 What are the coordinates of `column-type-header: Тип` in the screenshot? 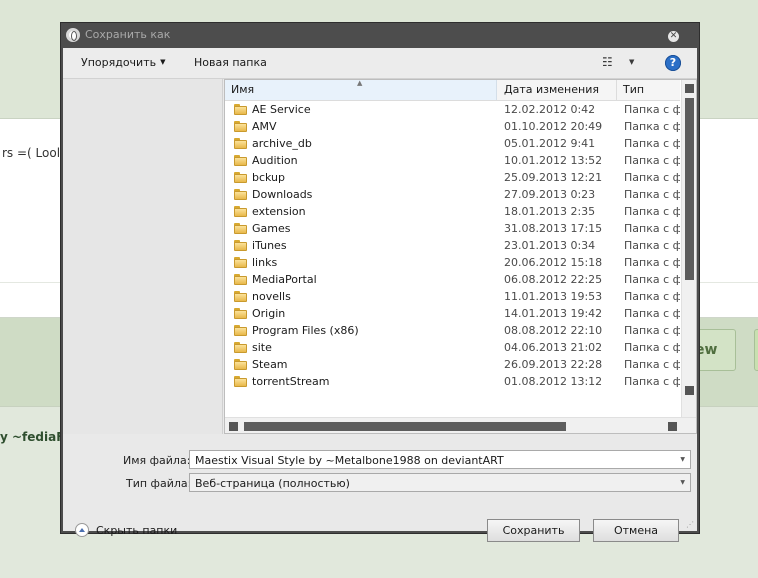 It's located at (649, 90).